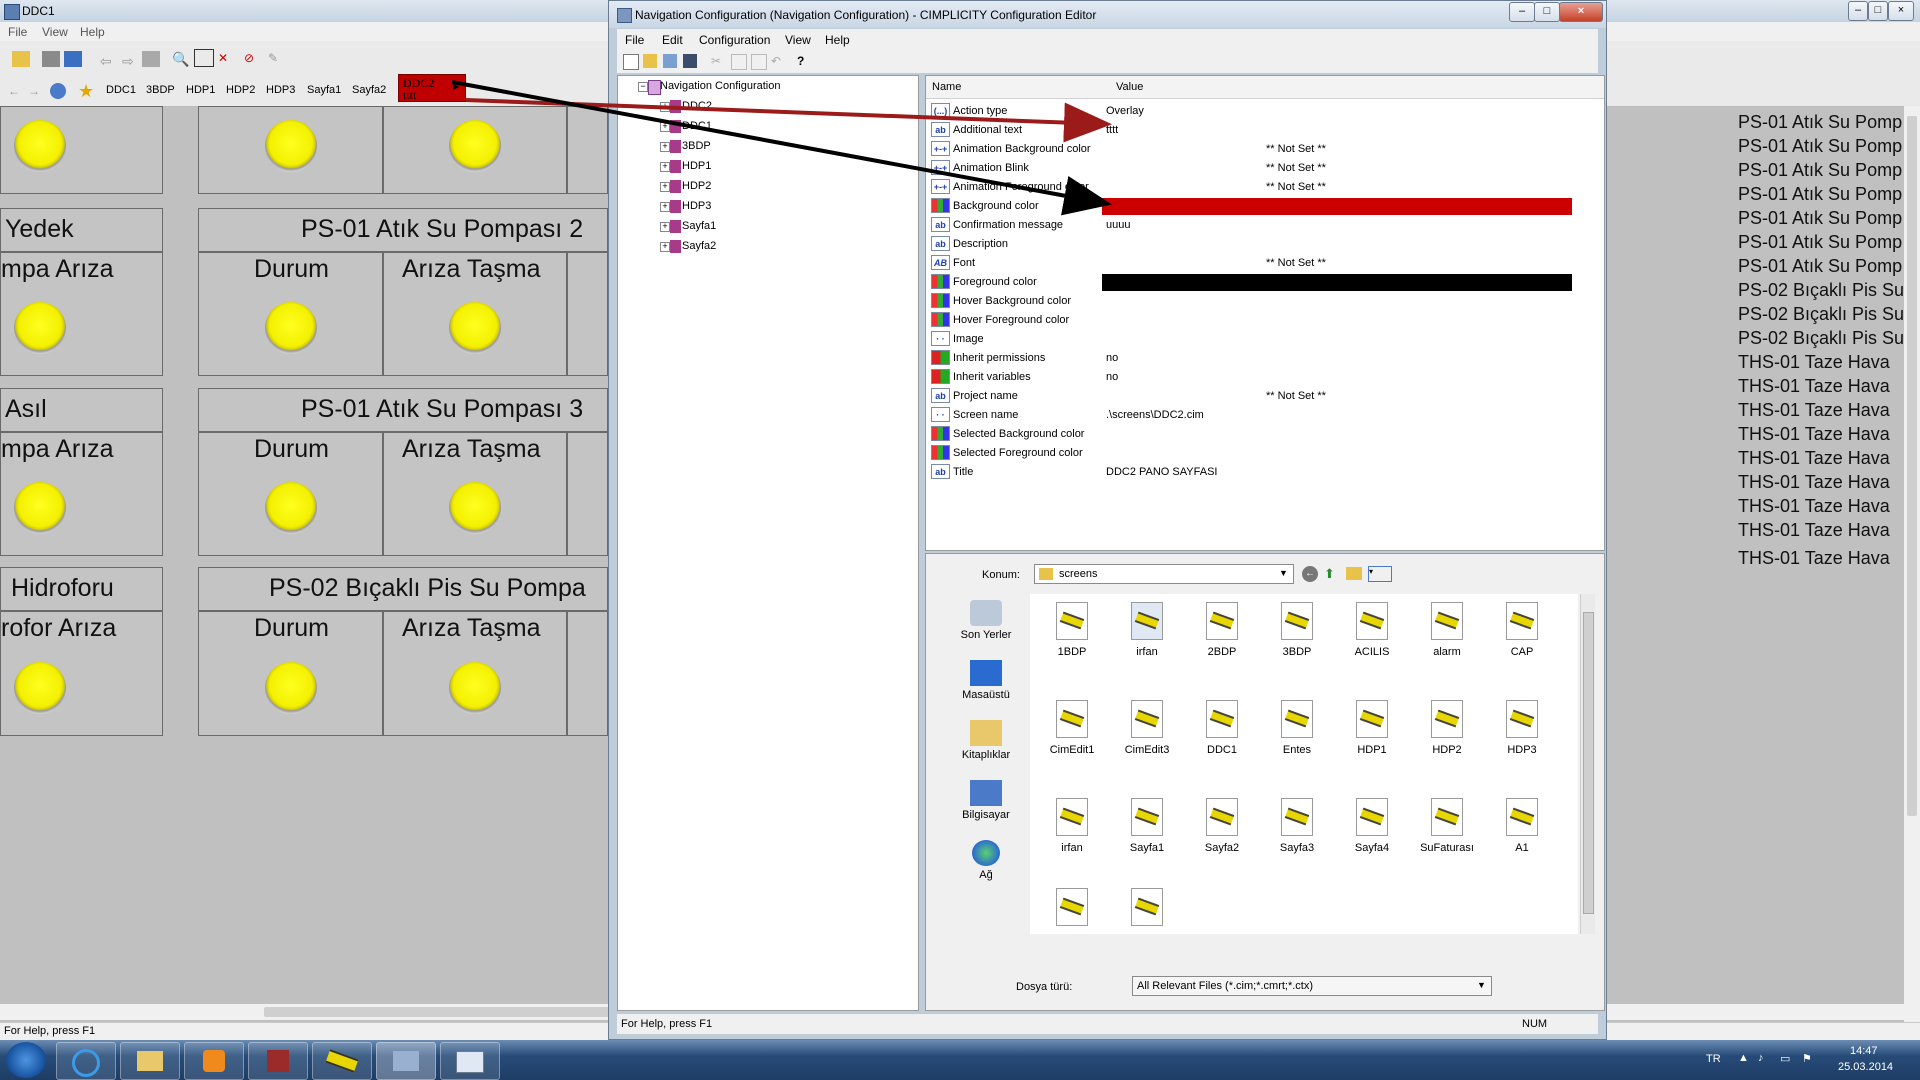 This screenshot has height=1080, width=1920. What do you see at coordinates (150, 1061) in the screenshot?
I see `explorer-taskbar-icon` at bounding box center [150, 1061].